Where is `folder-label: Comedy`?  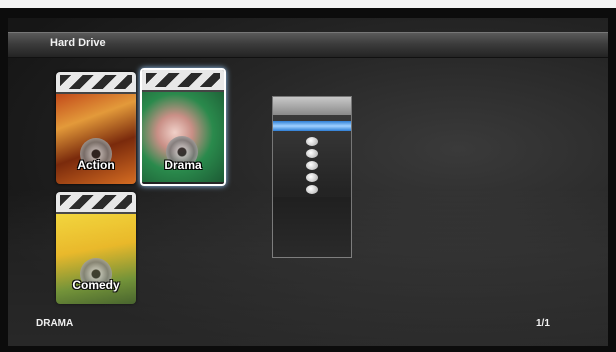 folder-label: Comedy is located at coordinates (96, 285).